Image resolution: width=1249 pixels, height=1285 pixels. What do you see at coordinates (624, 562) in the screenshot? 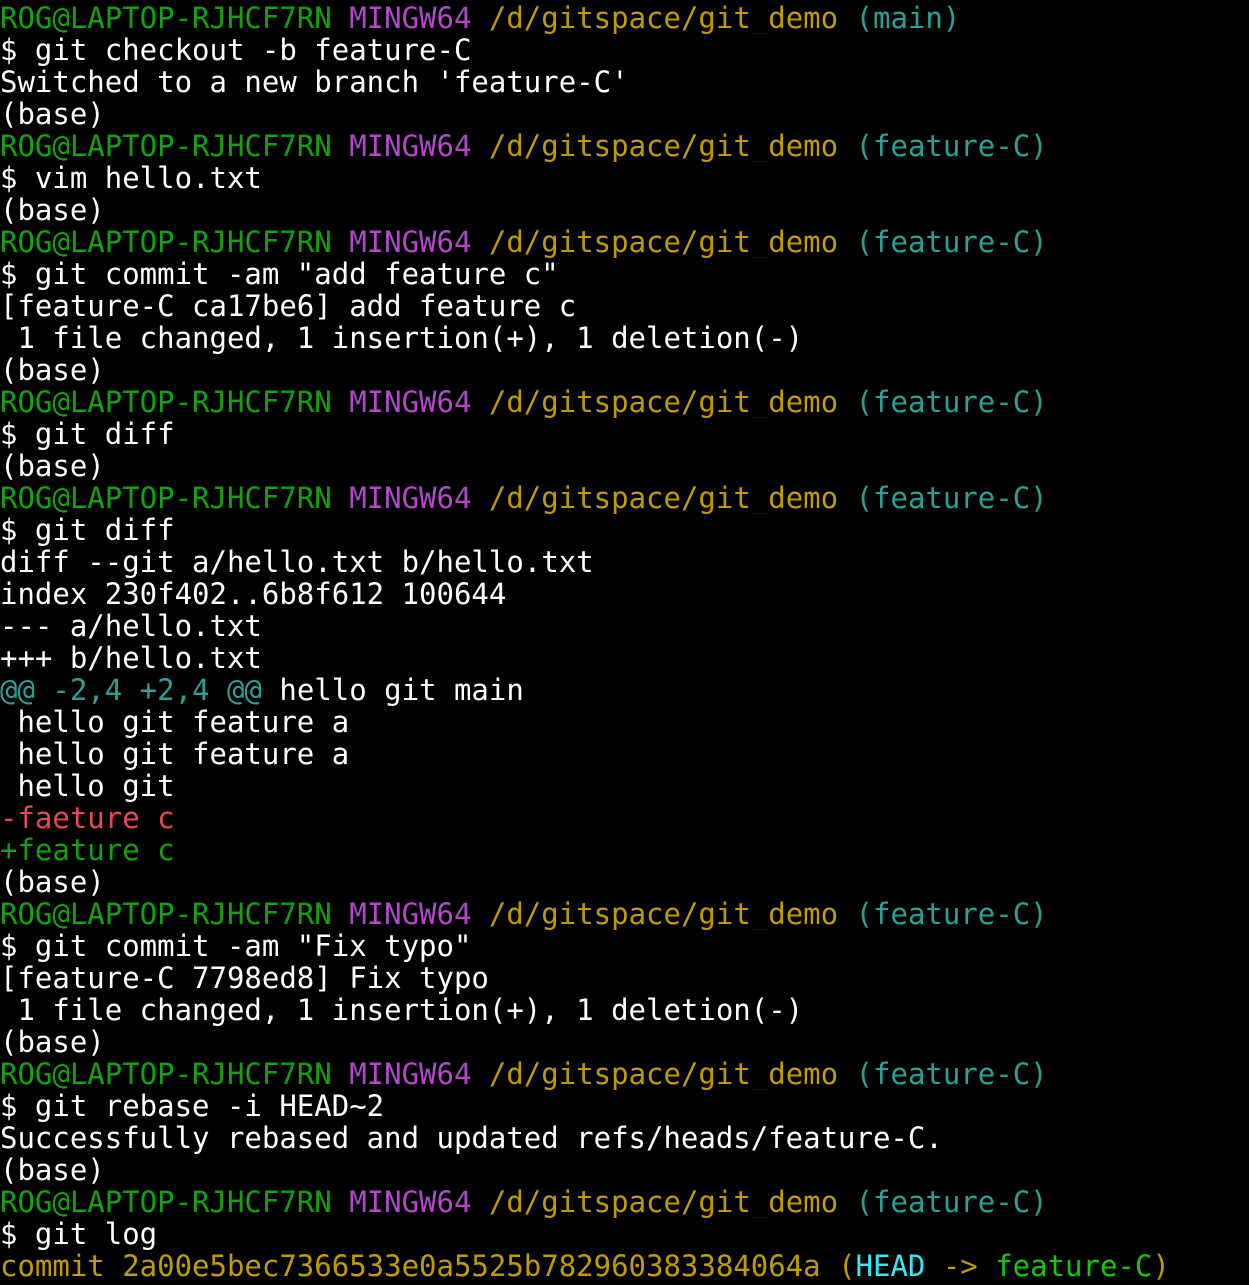
I see `terminal-line-diff-header: diff --git a/hello.txt b/hello.txt` at bounding box center [624, 562].